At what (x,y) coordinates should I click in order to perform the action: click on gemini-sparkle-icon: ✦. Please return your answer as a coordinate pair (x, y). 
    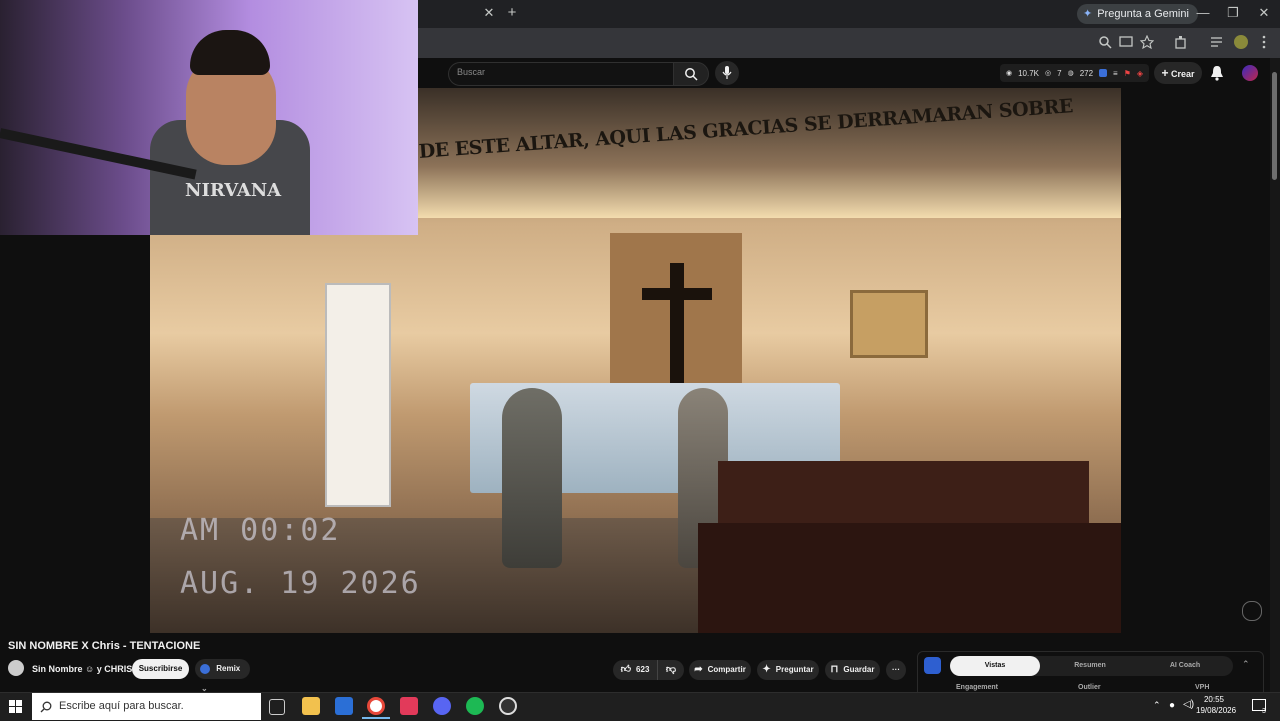
    Looking at the image, I should click on (1088, 14).